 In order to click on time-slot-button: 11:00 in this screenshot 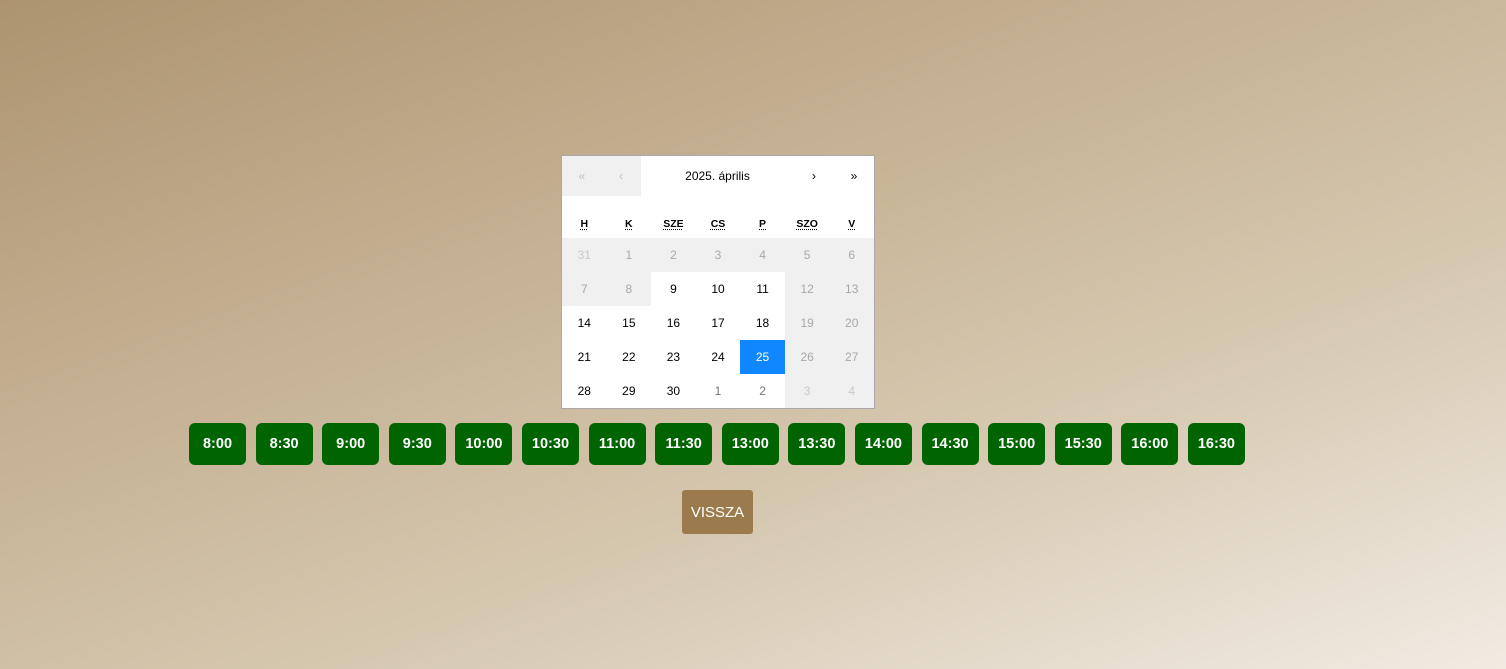, I will do `click(617, 444)`.